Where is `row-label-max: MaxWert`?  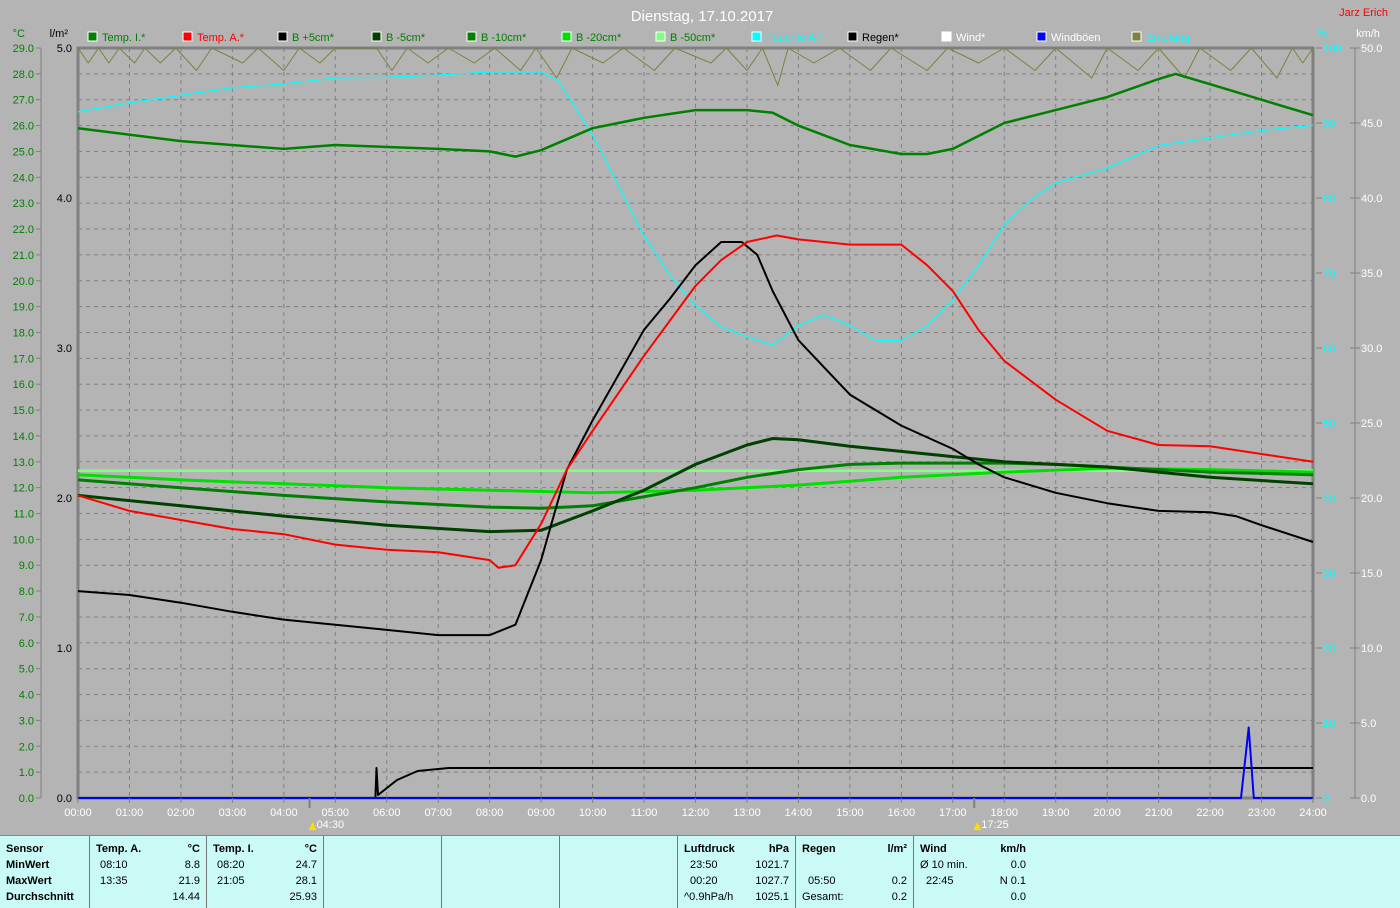 row-label-max: MaxWert is located at coordinates (29, 881).